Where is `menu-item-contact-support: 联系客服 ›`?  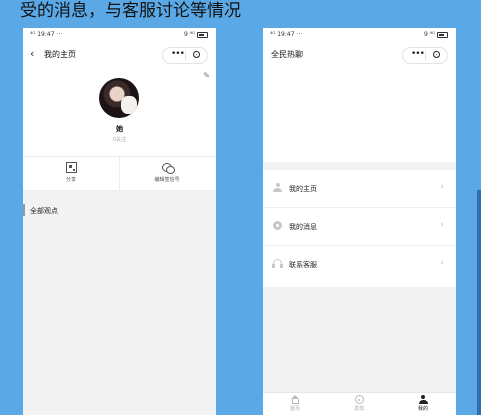
menu-item-contact-support: 联系客服 › is located at coordinates (359, 266).